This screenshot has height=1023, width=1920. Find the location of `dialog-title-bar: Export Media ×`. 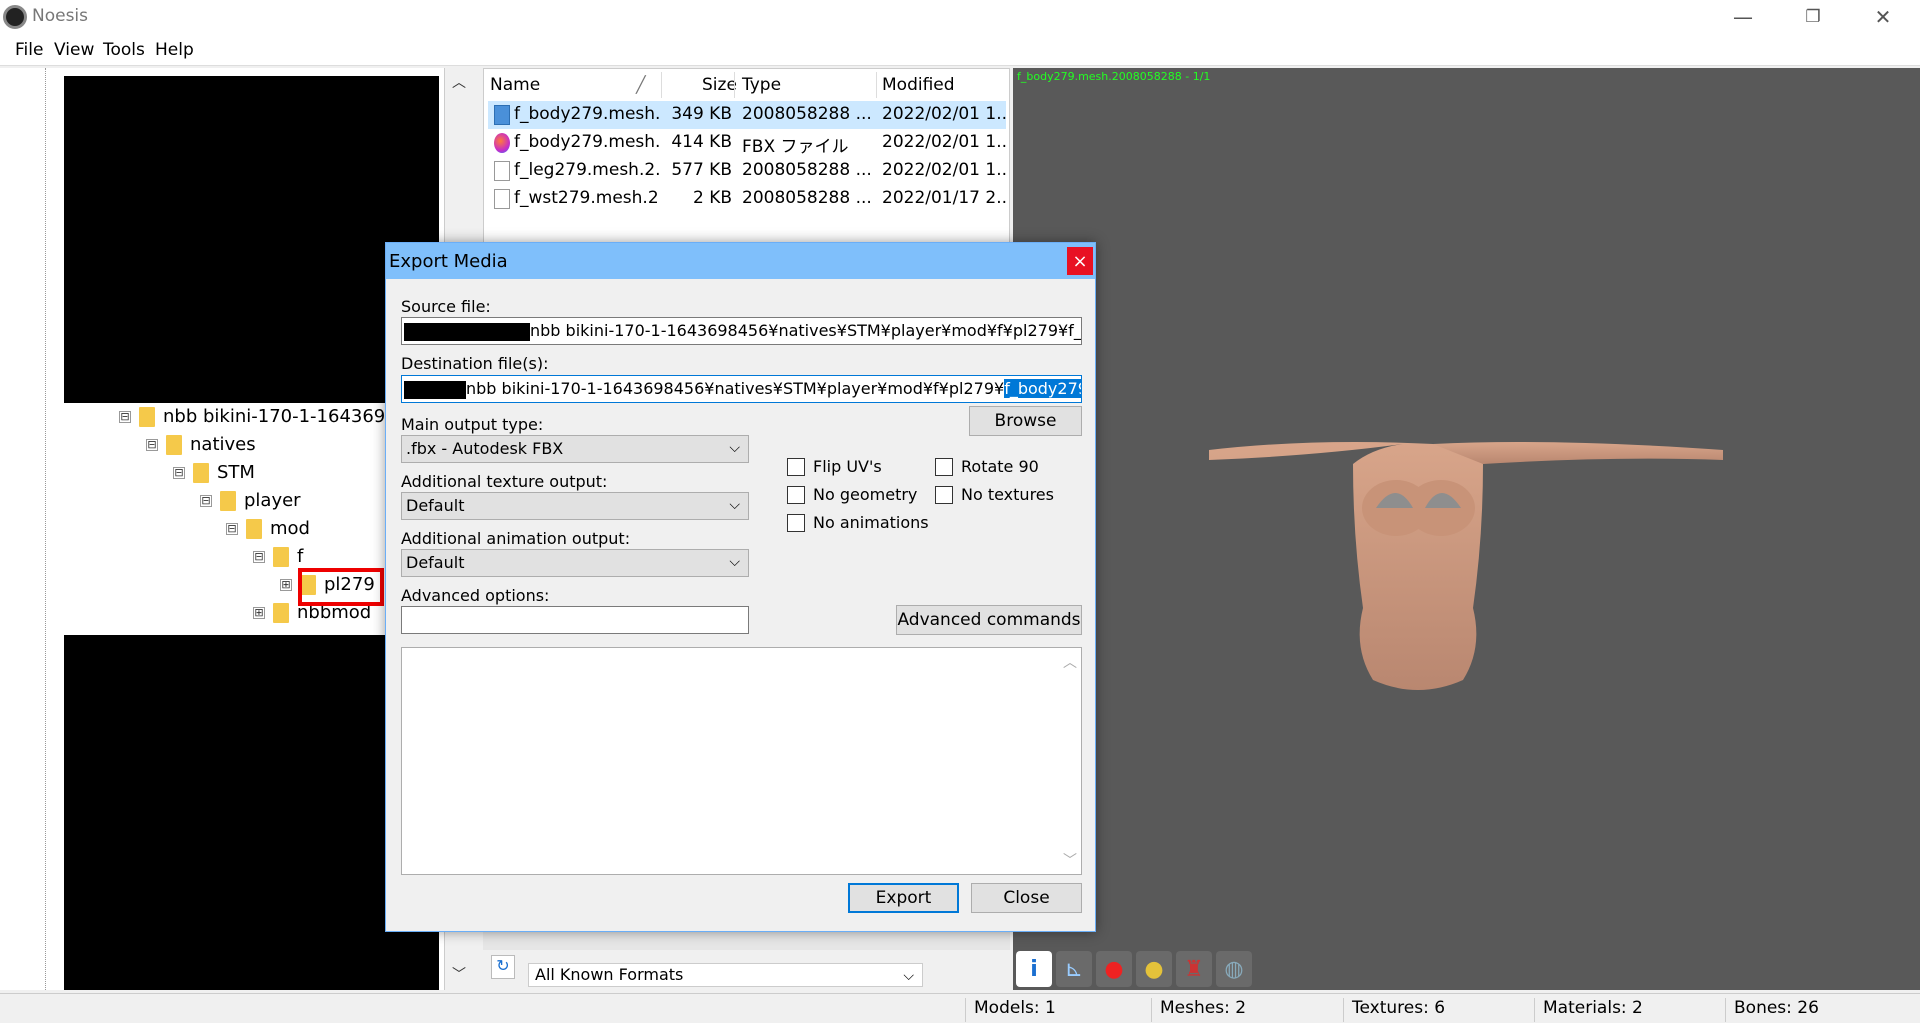

dialog-title-bar: Export Media × is located at coordinates (740, 261).